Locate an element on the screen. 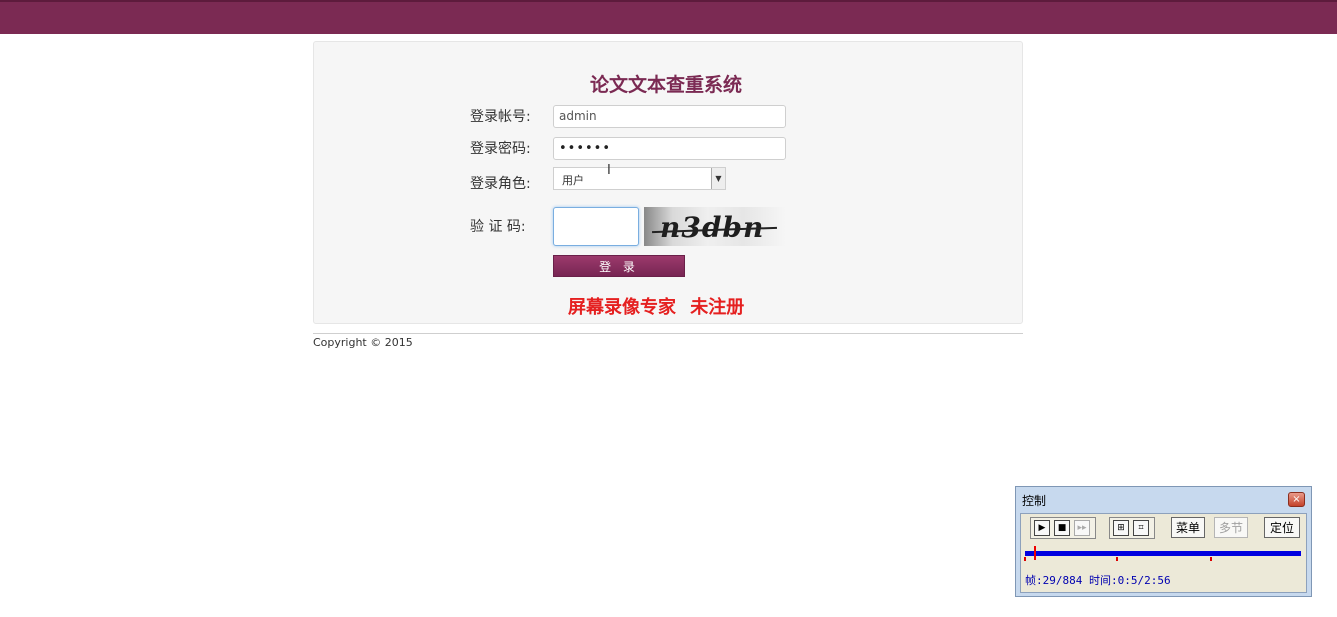 The image size is (1337, 617). page-title: 论文文本查重系统 is located at coordinates (666, 85).